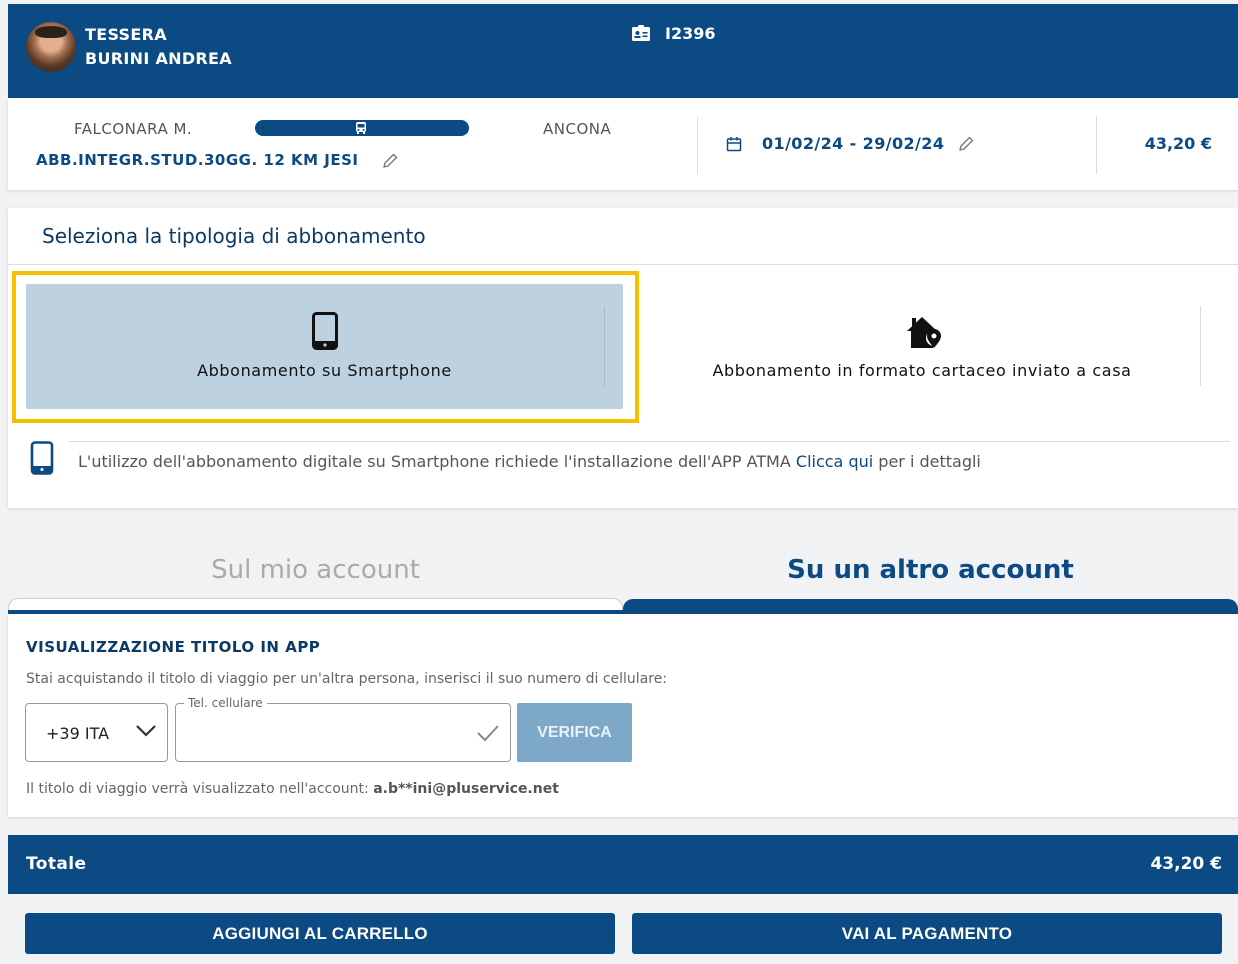 Image resolution: width=1238 pixels, height=964 pixels. I want to click on tab-other-account: Su un altro account, so click(930, 570).